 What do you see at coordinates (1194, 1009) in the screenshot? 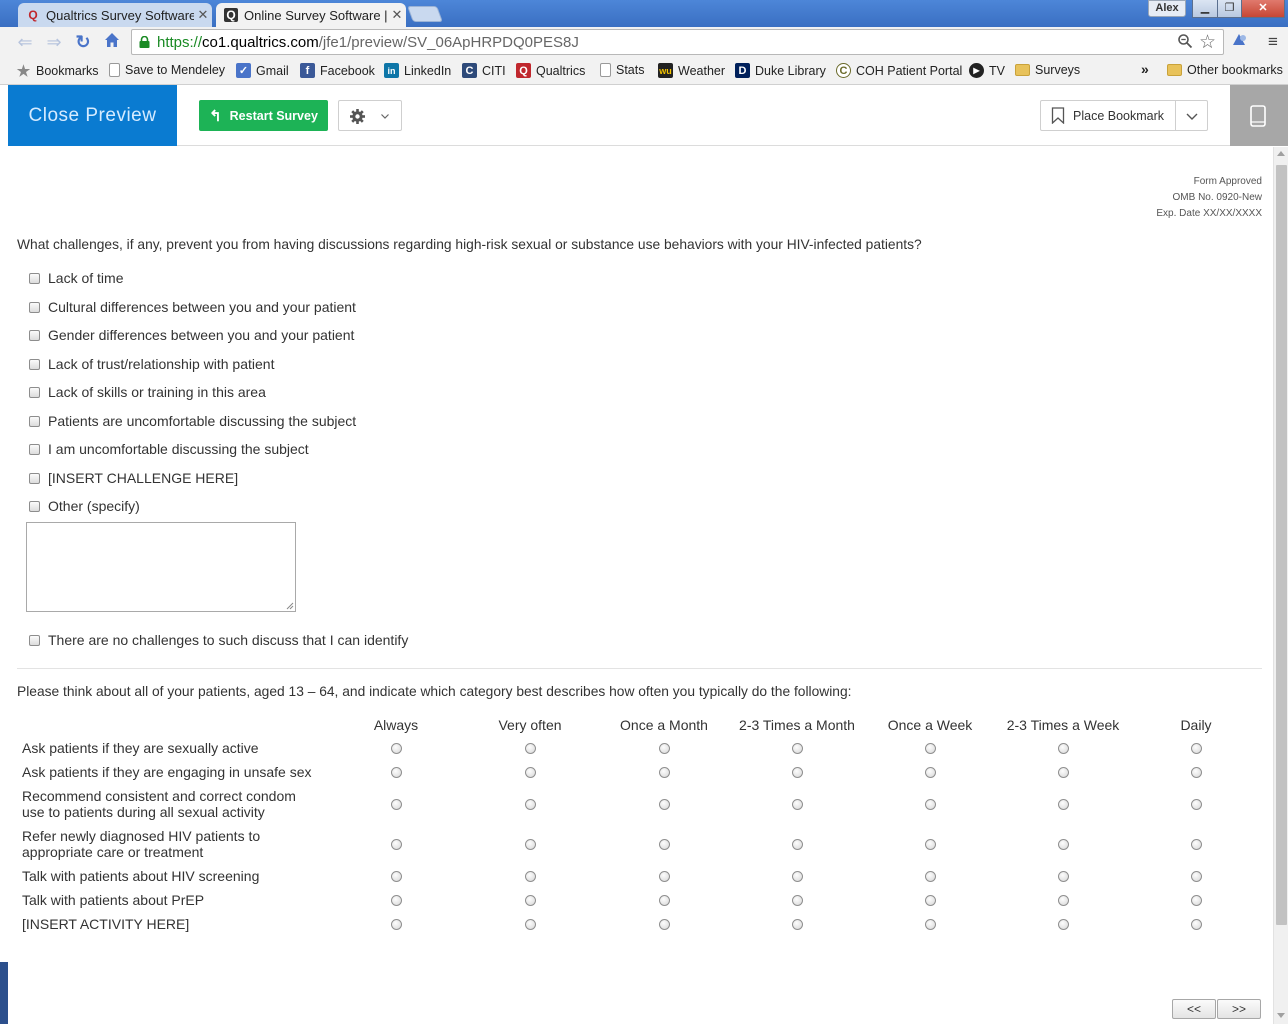
I see `back-button: <<` at bounding box center [1194, 1009].